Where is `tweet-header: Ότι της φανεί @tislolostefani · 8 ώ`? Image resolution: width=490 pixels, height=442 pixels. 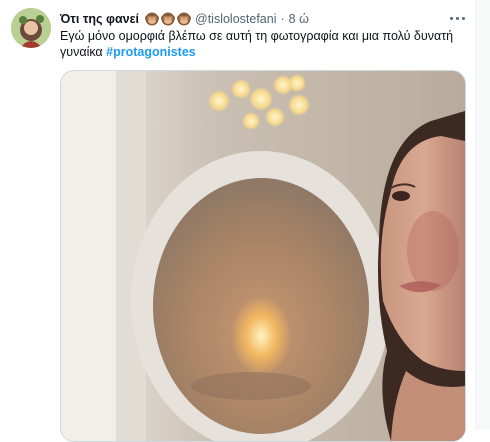 tweet-header: Ότι της φανεί @tislolostefani · 8 ώ is located at coordinates (255, 19).